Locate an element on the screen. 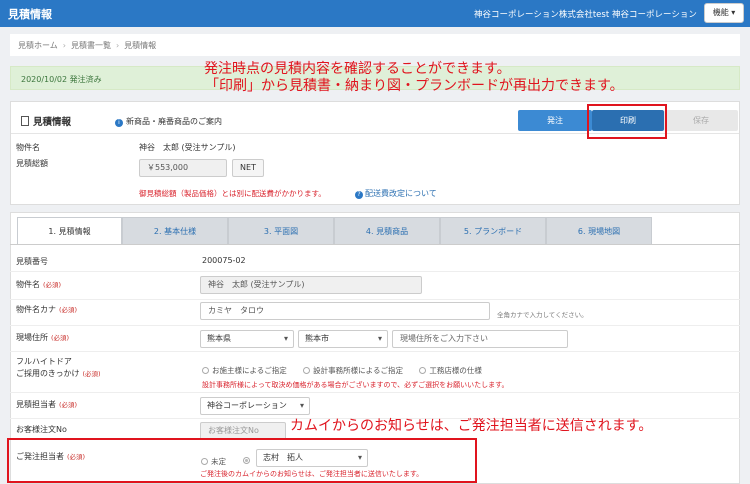 The image size is (750, 484). tab-quote-products: 4. 見積商品 is located at coordinates (387, 230).